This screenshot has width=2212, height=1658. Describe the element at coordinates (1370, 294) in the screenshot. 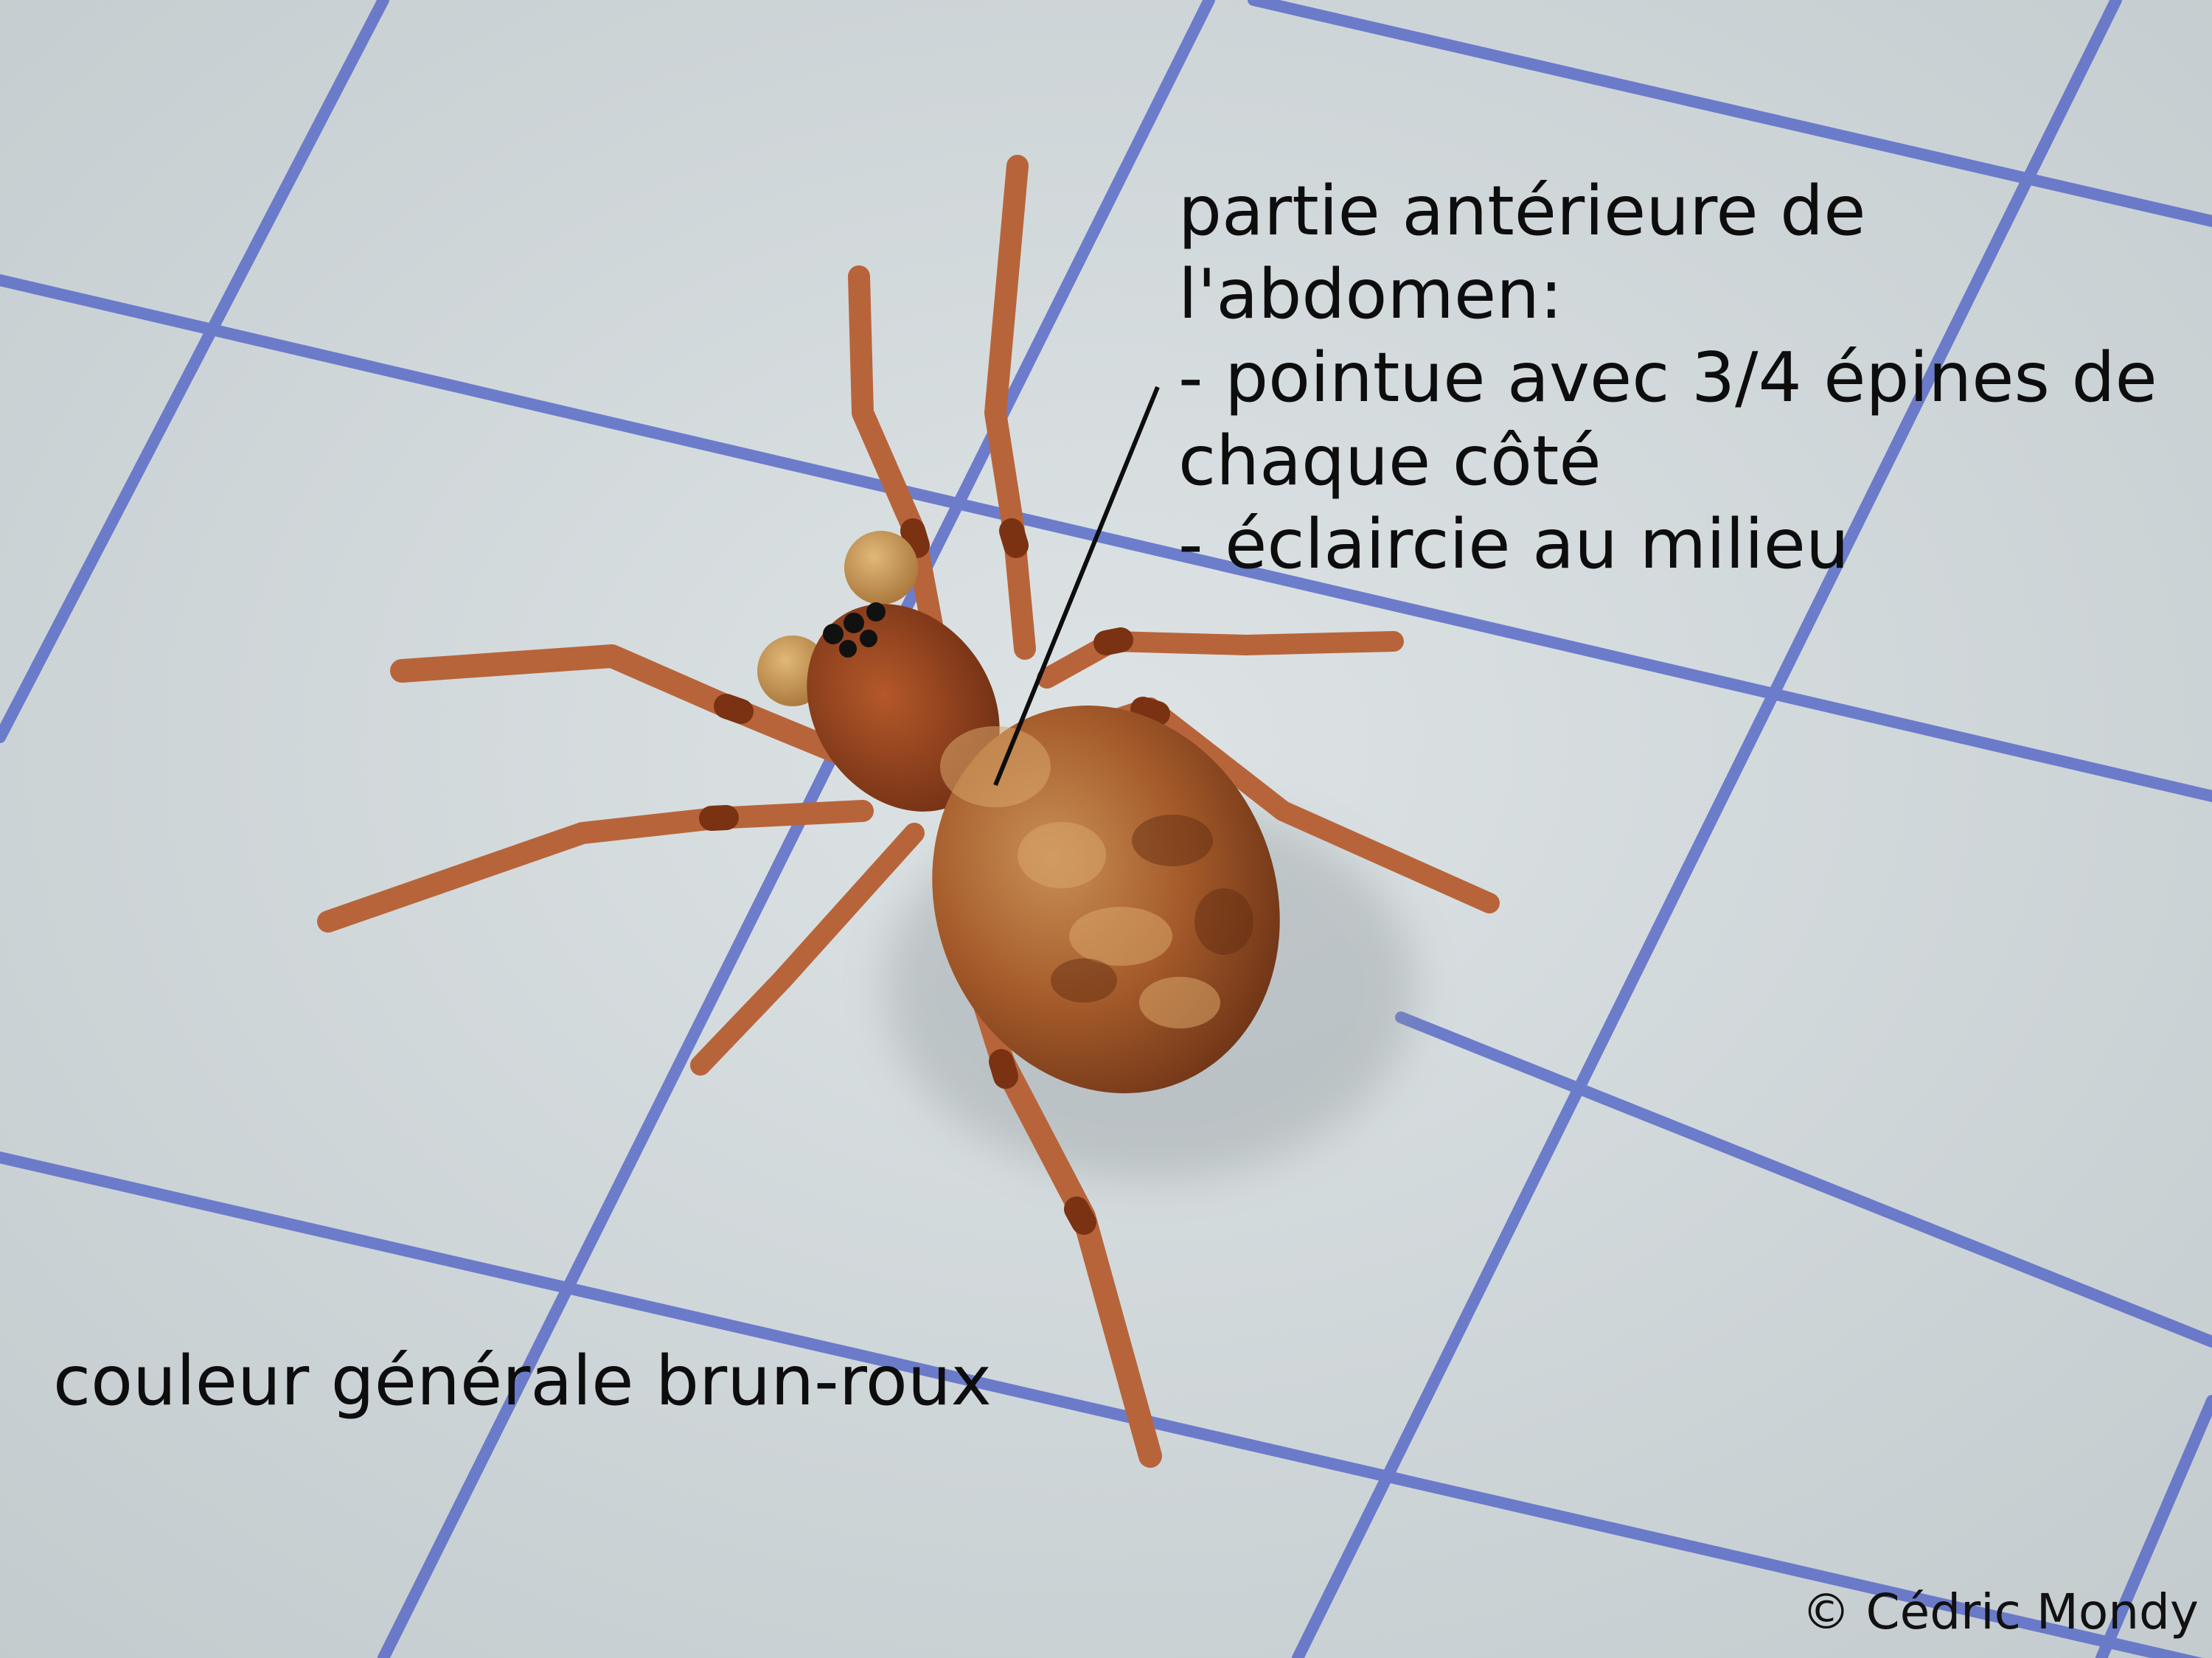

I see `annotation-line: l'abdomen:` at that location.